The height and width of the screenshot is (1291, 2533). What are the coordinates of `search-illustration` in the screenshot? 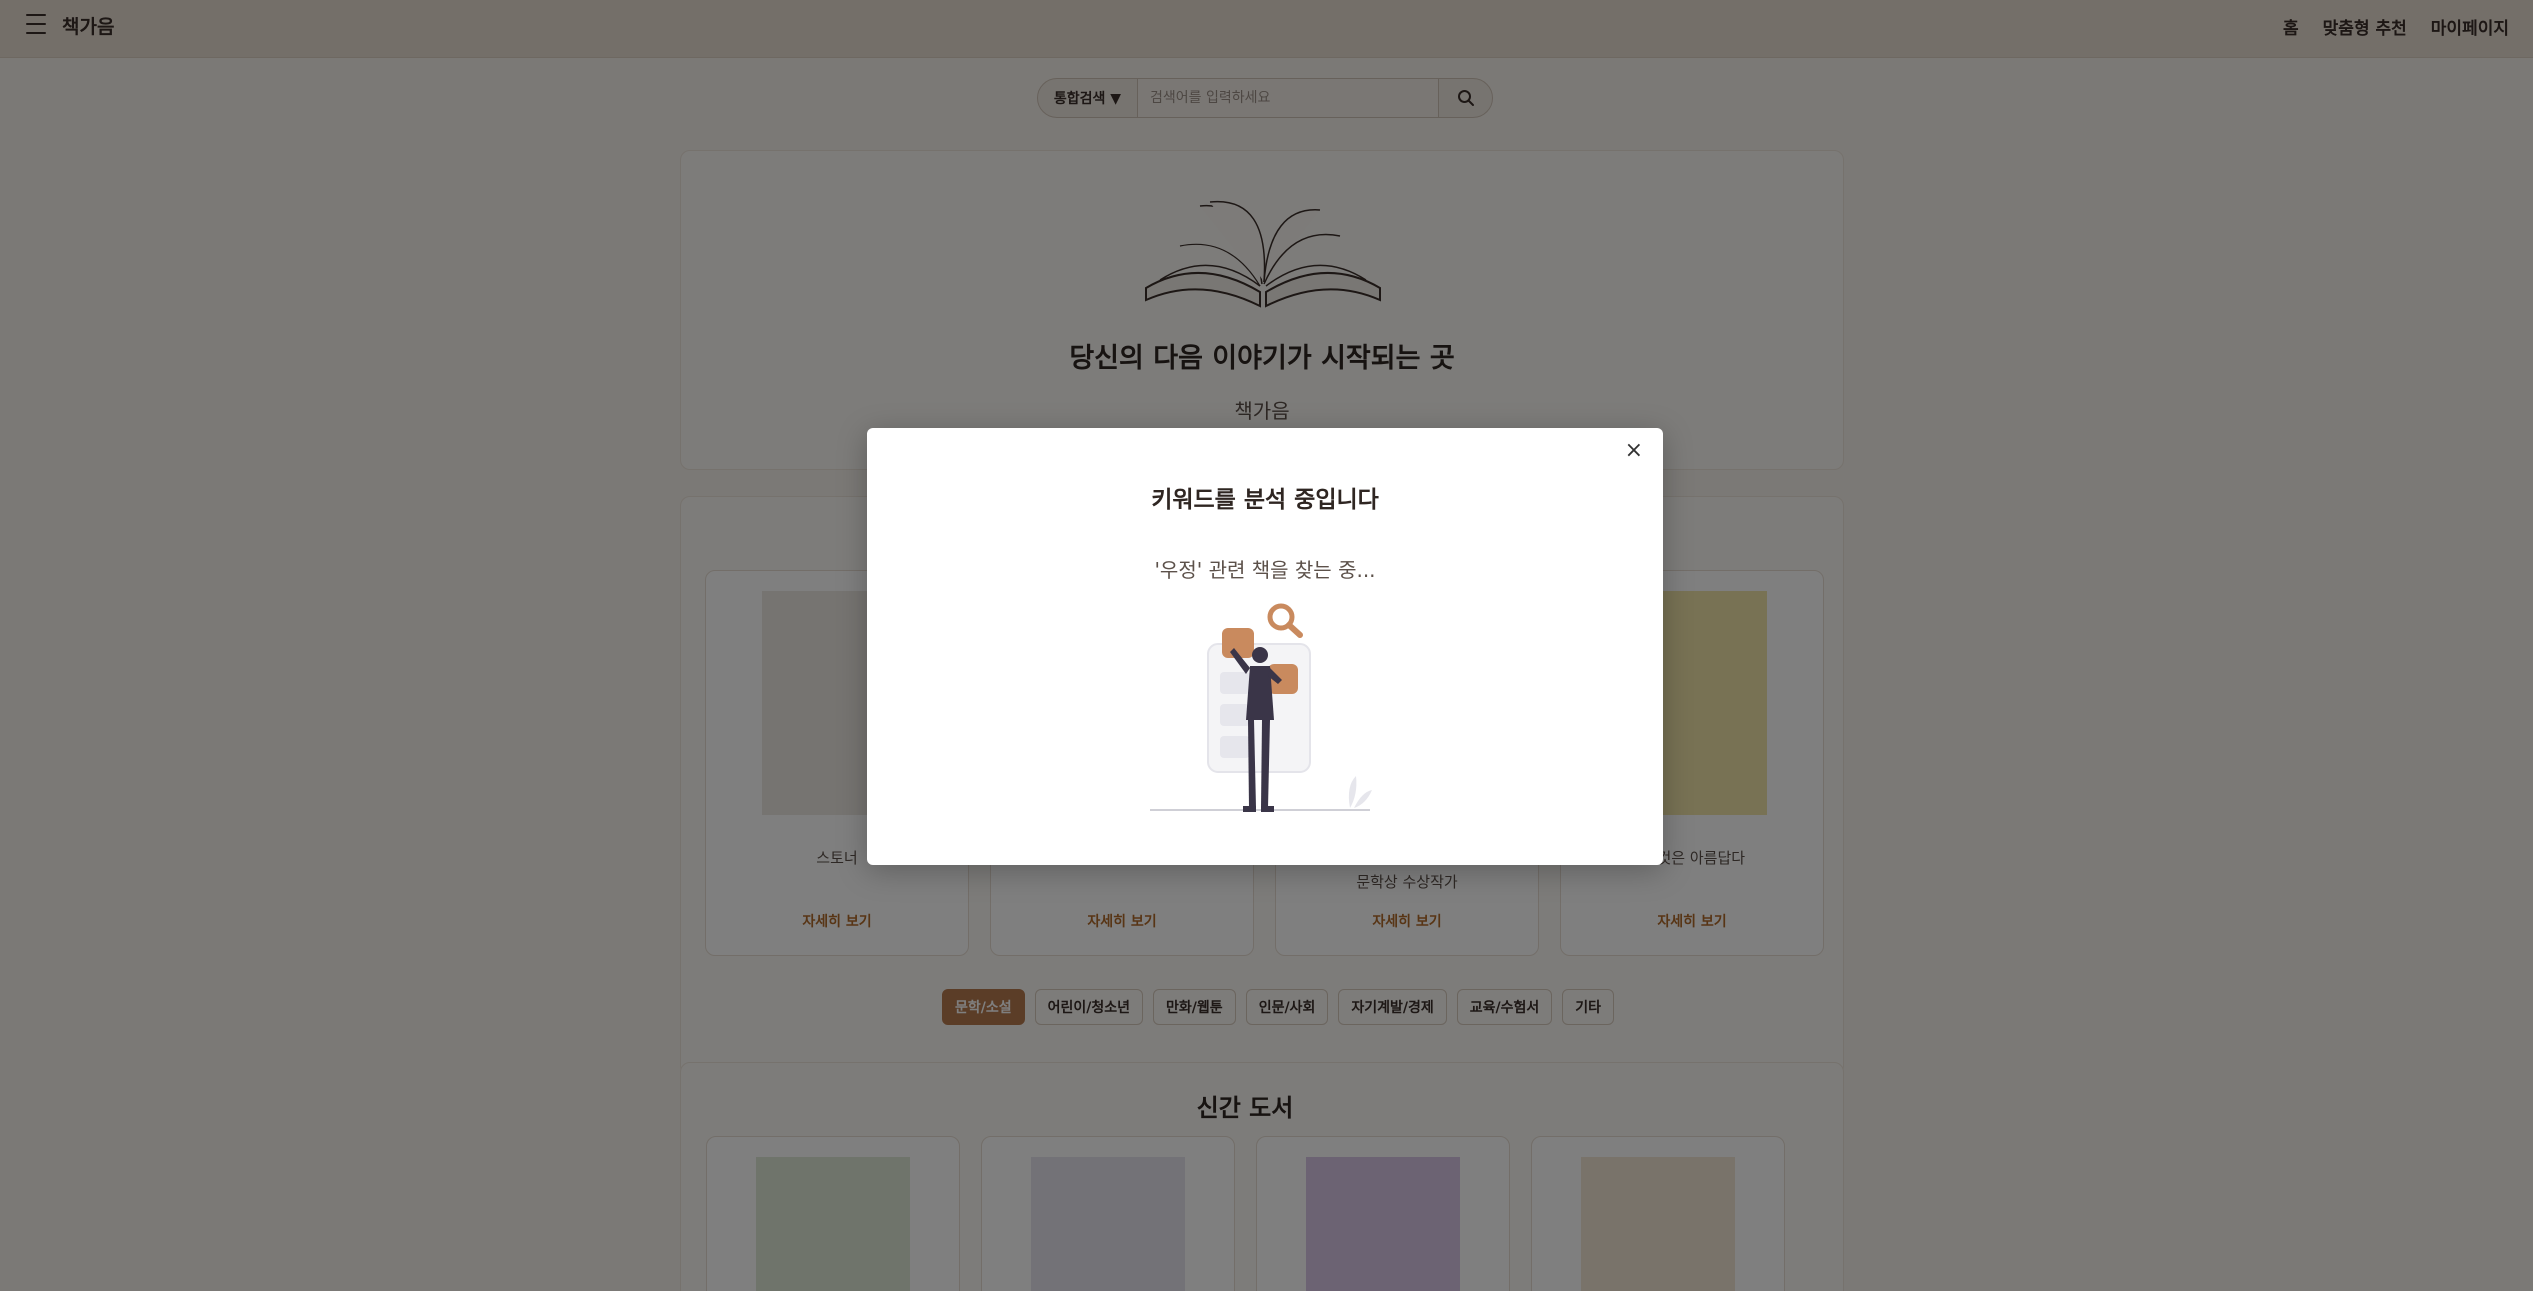 It's located at (1261, 707).